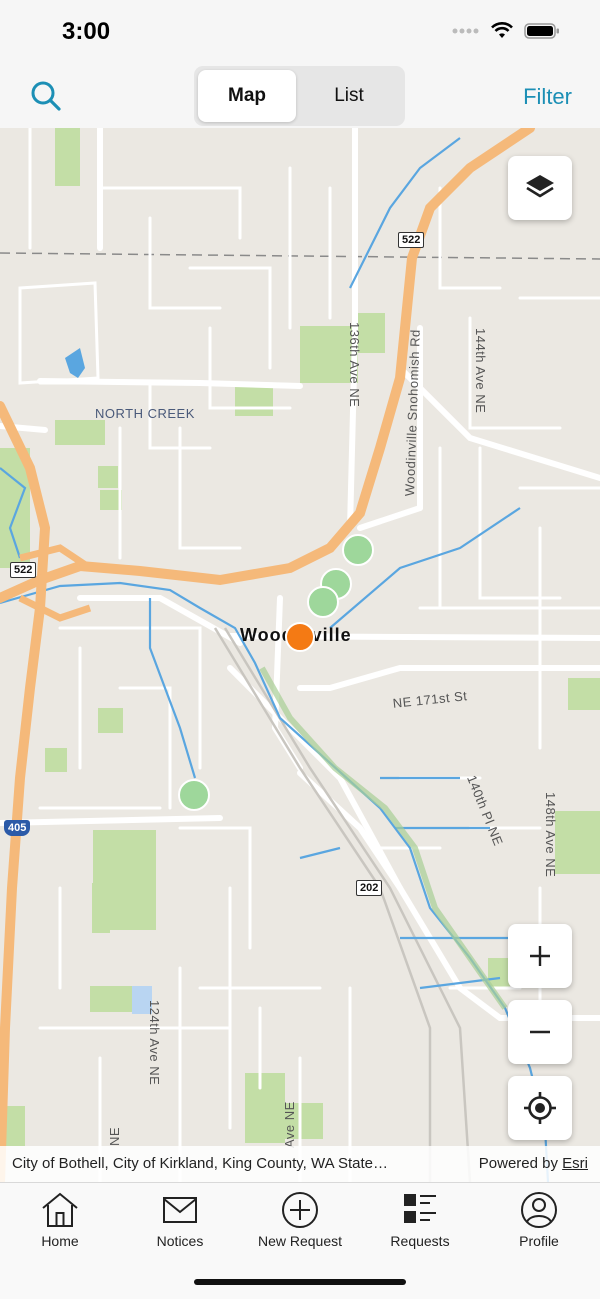 This screenshot has width=600, height=1299. Describe the element at coordinates (349, 96) in the screenshot. I see `list-segment: List` at that location.